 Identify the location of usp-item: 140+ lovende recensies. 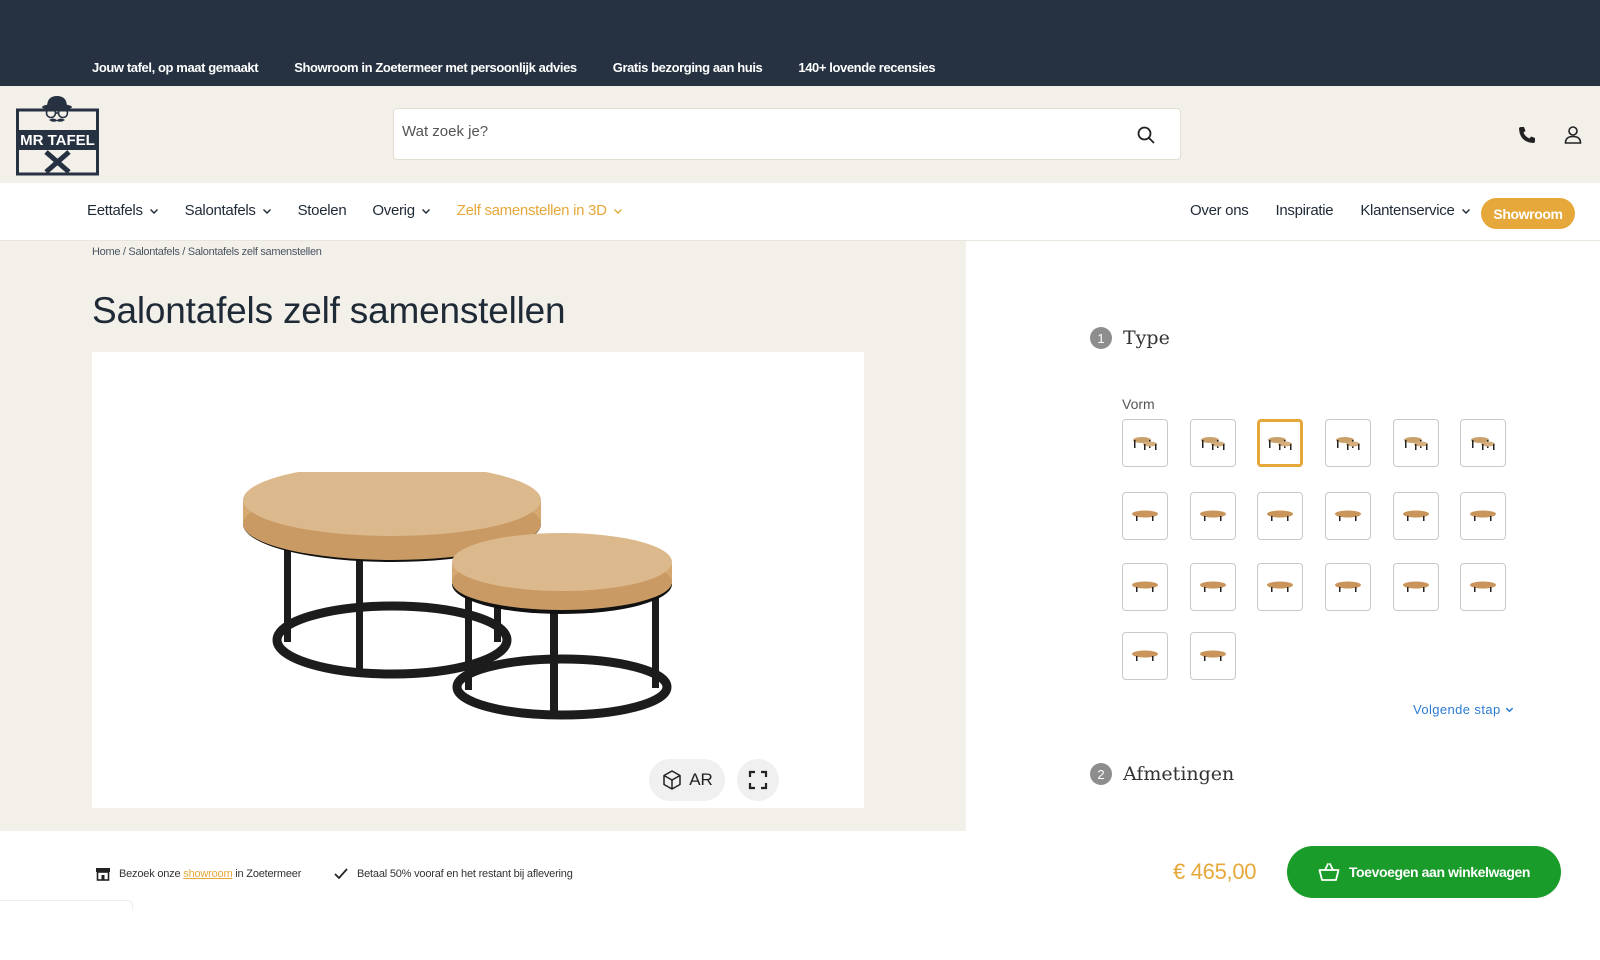
(867, 67).